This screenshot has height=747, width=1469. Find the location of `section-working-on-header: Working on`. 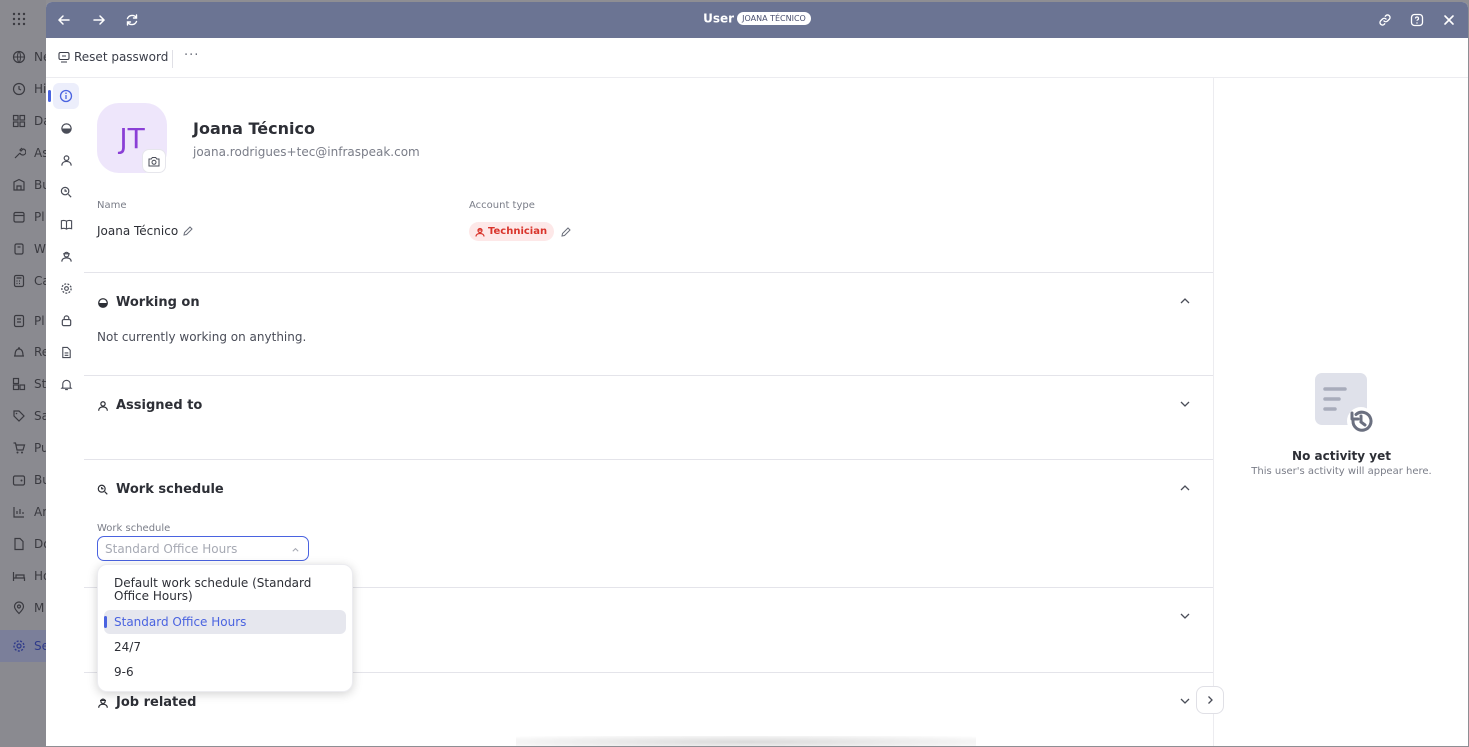

section-working-on-header: Working on is located at coordinates (148, 302).